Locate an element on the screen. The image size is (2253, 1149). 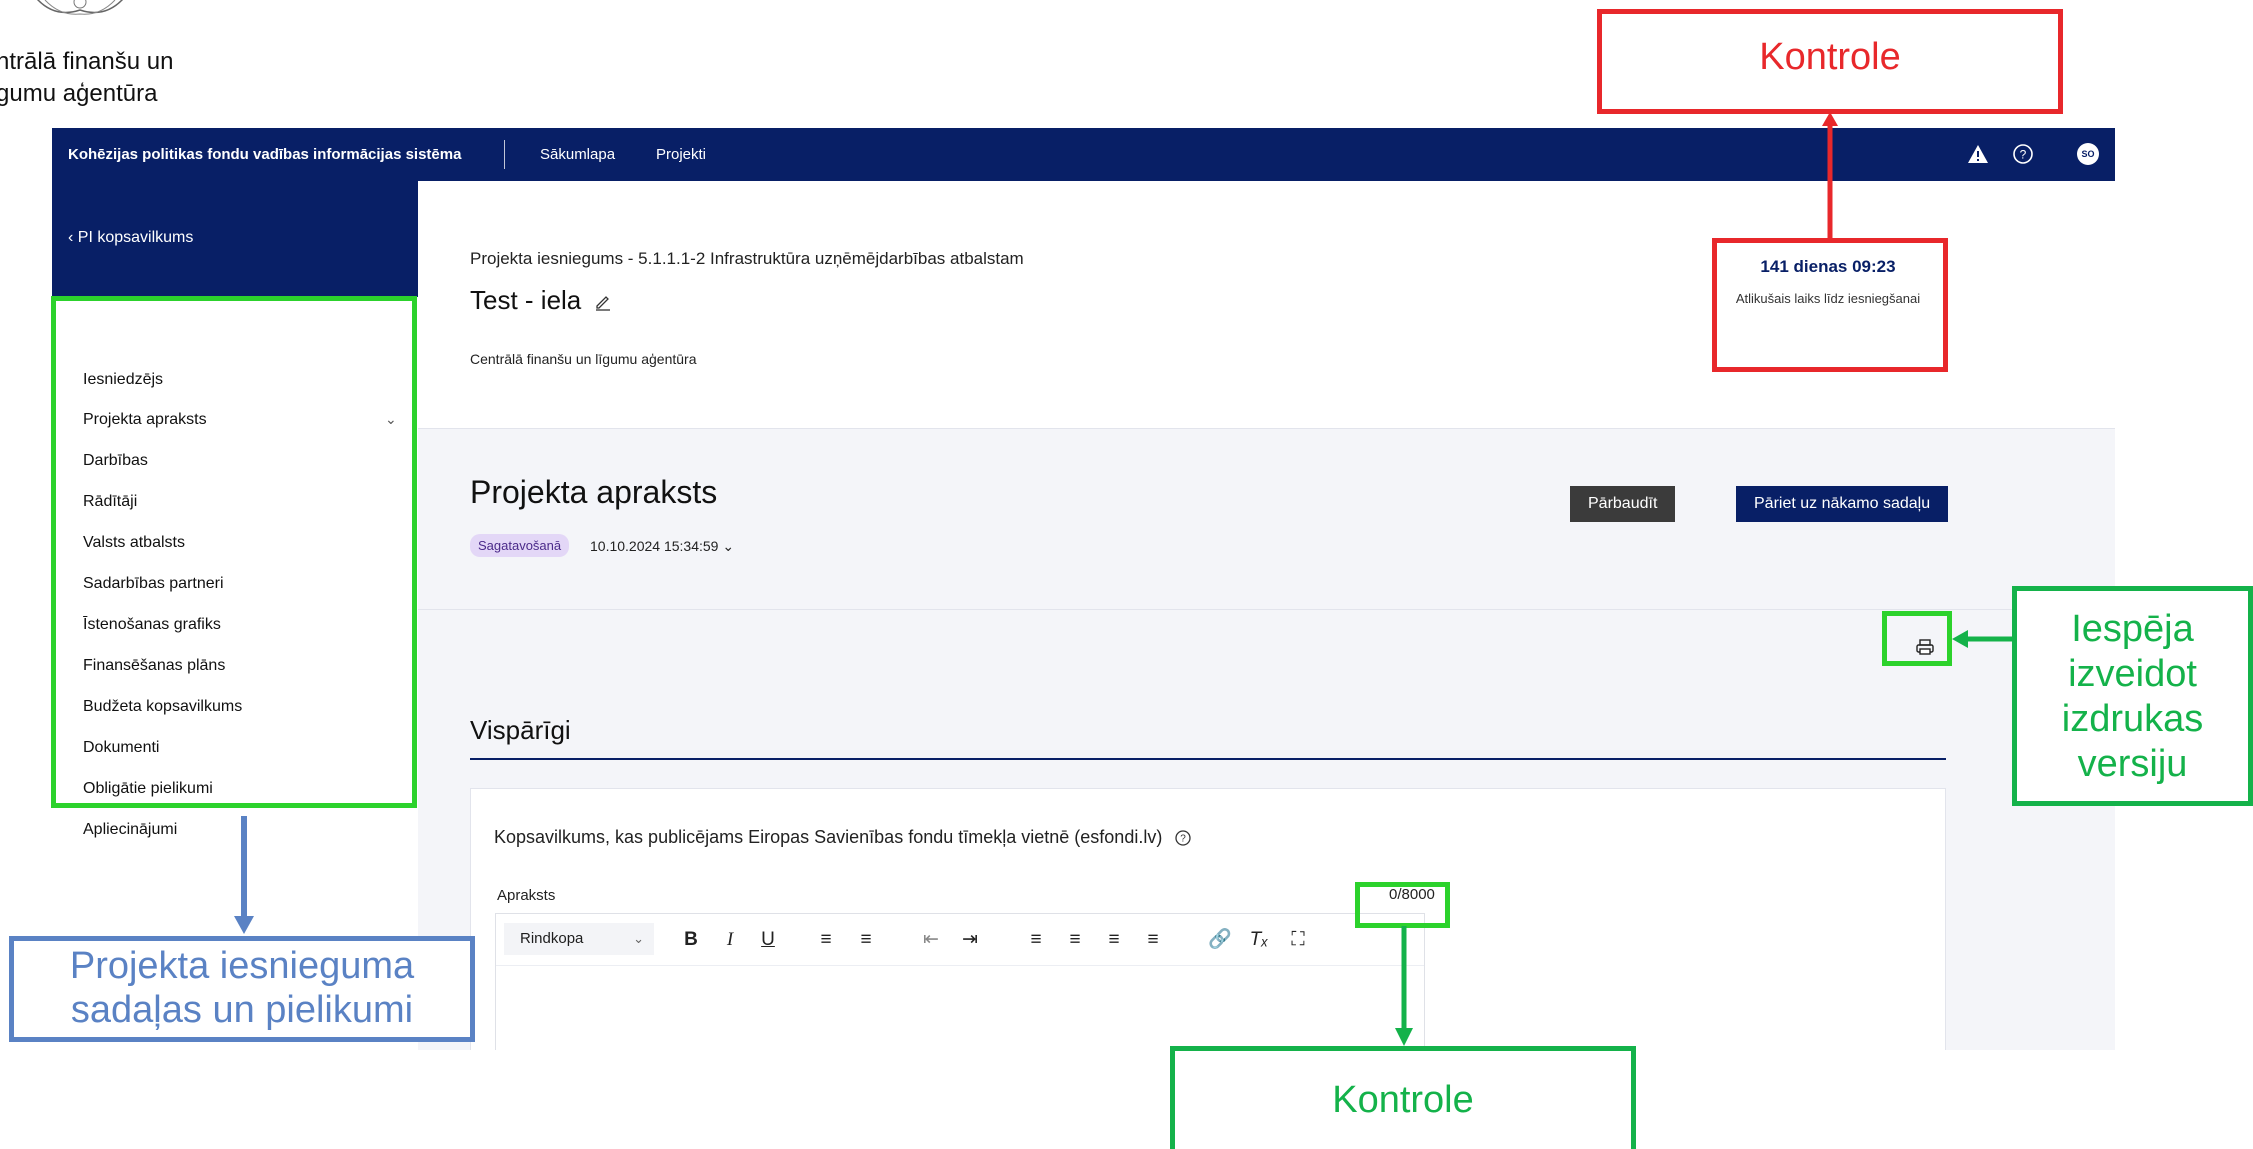
underline-icon: U is located at coordinates (768, 940).